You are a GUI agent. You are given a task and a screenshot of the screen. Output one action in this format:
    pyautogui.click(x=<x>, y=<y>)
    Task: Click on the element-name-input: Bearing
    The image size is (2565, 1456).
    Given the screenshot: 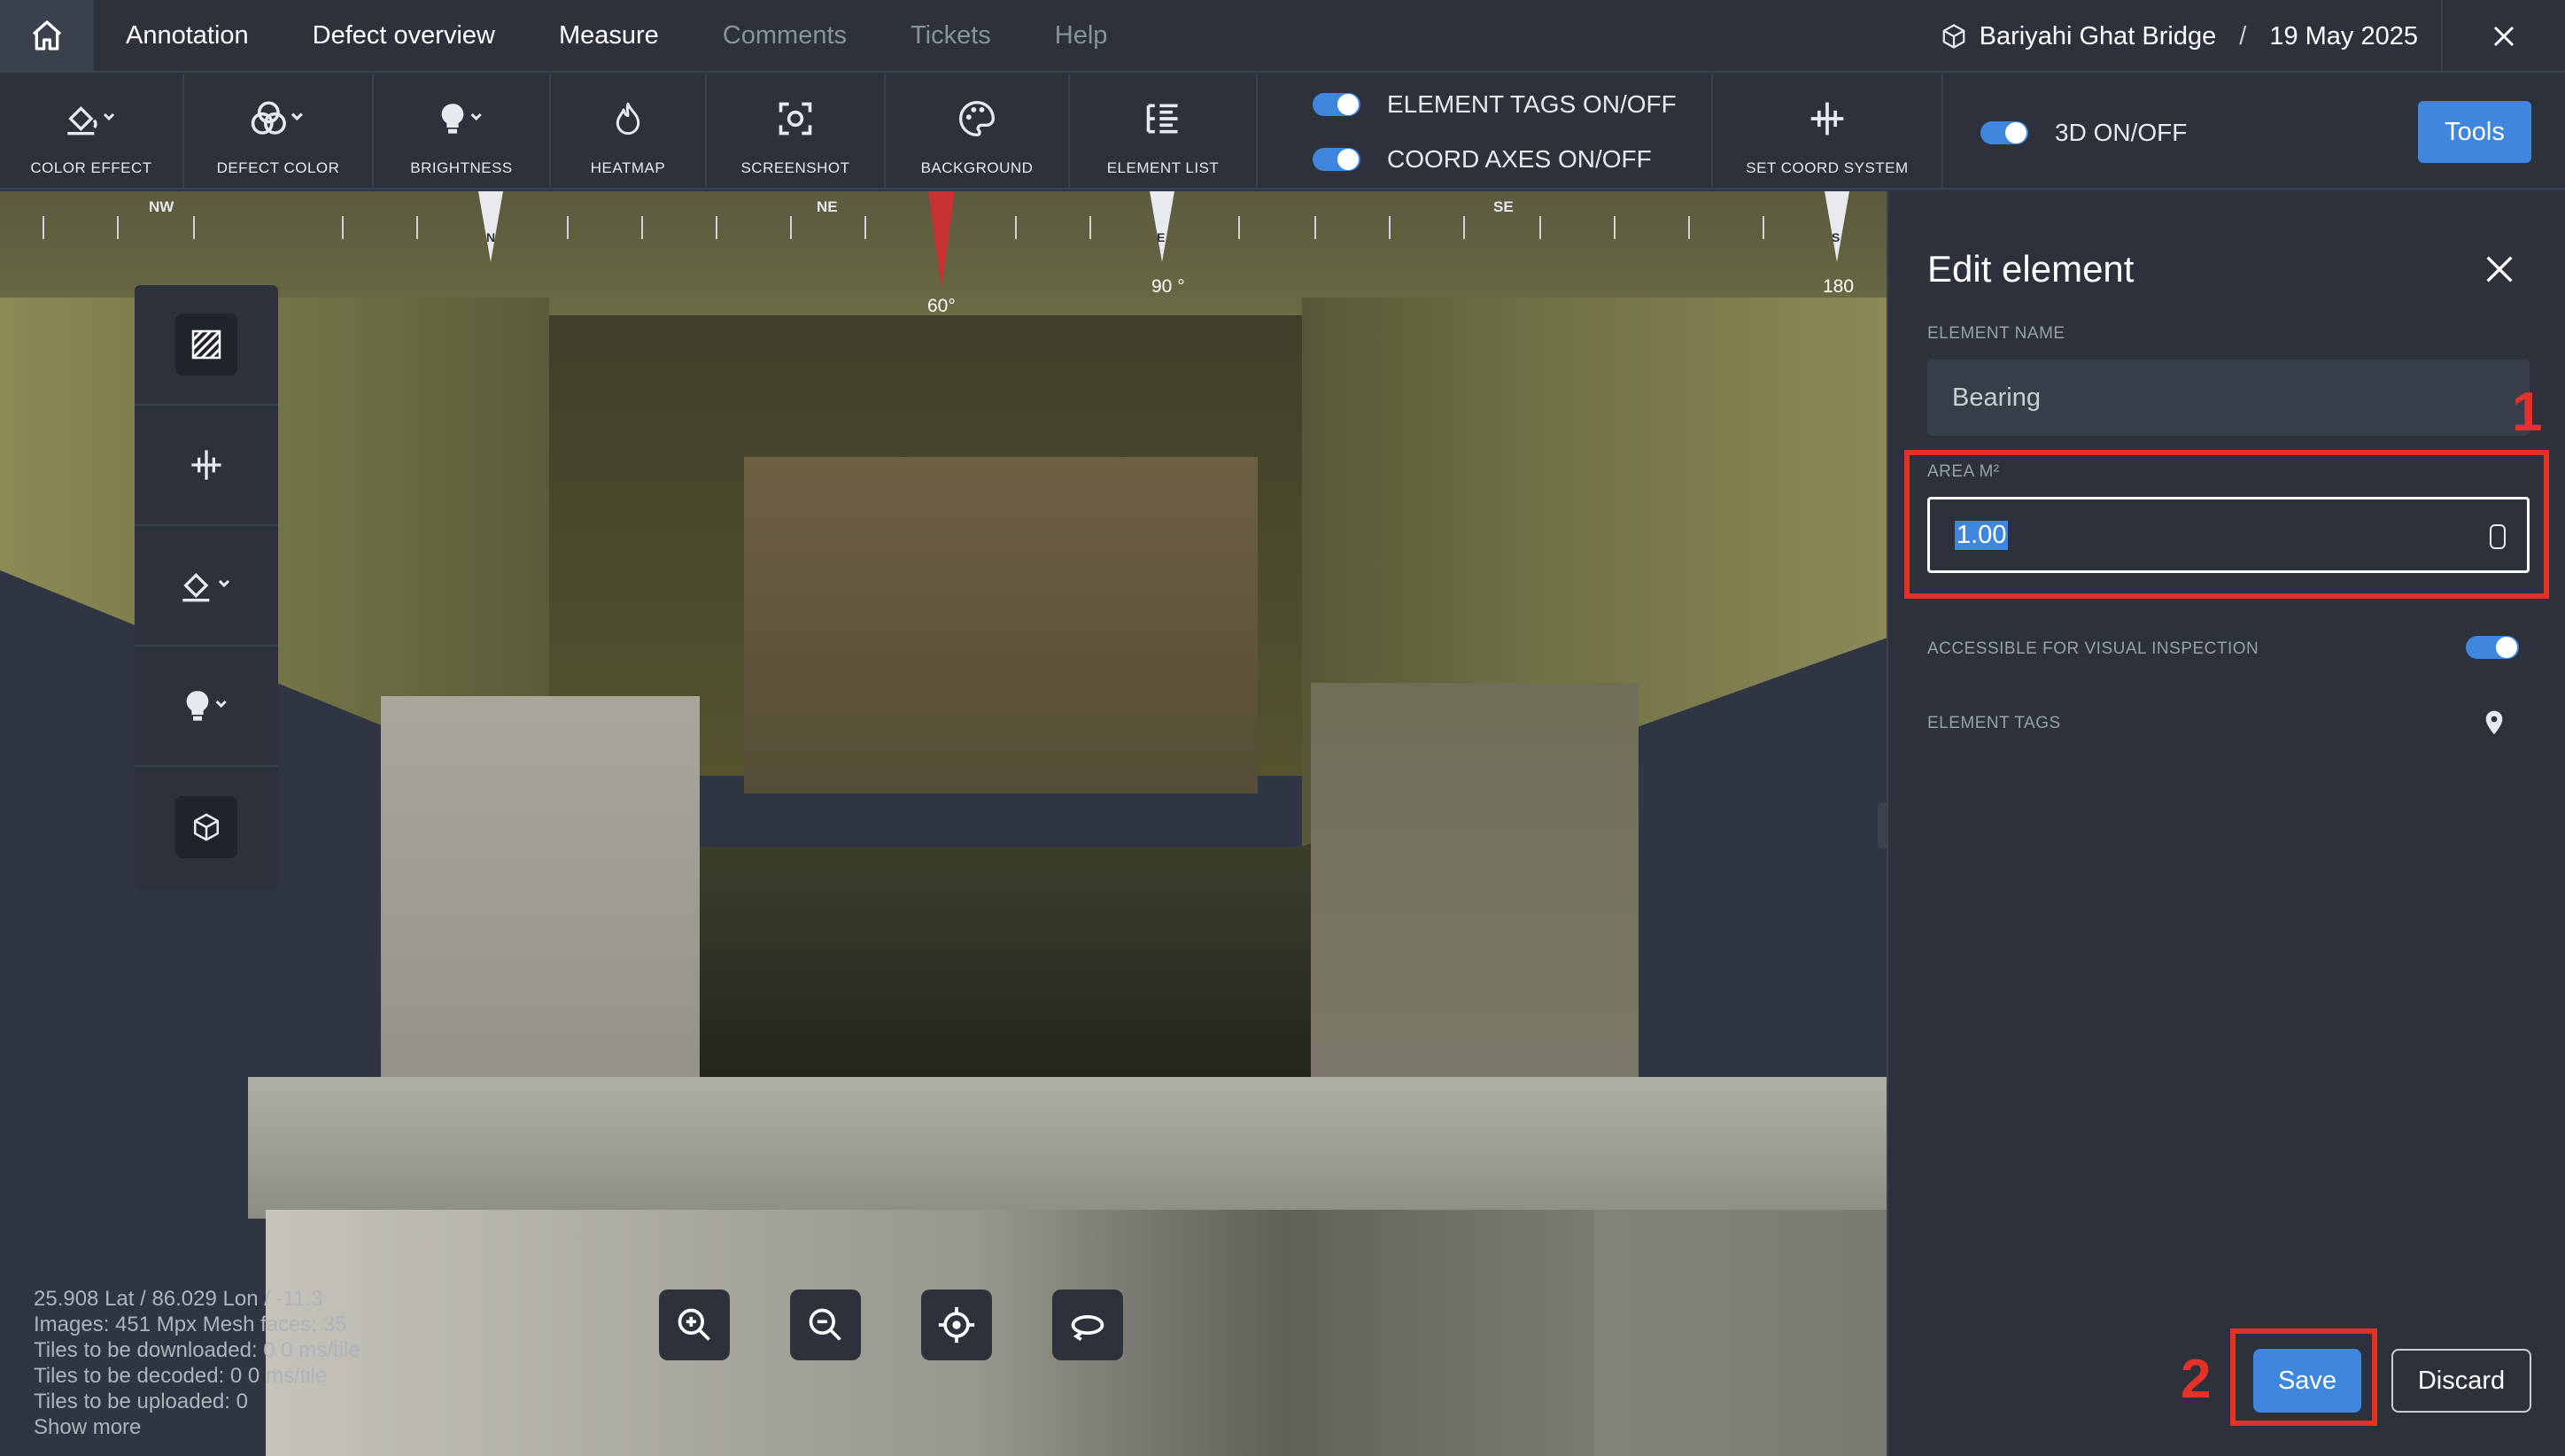 What is the action you would take?
    pyautogui.click(x=2228, y=398)
    